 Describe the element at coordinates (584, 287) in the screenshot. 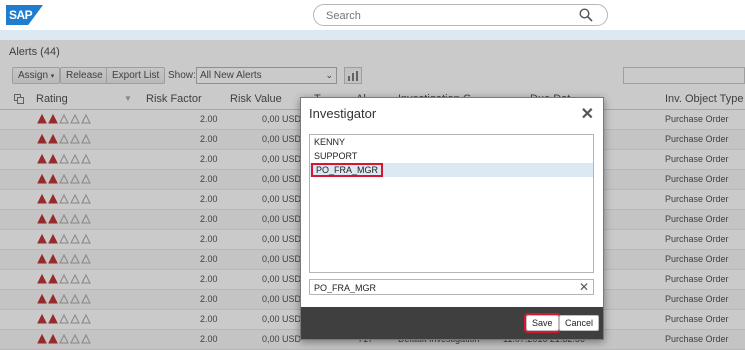

I see `clear-icon: ✕` at that location.